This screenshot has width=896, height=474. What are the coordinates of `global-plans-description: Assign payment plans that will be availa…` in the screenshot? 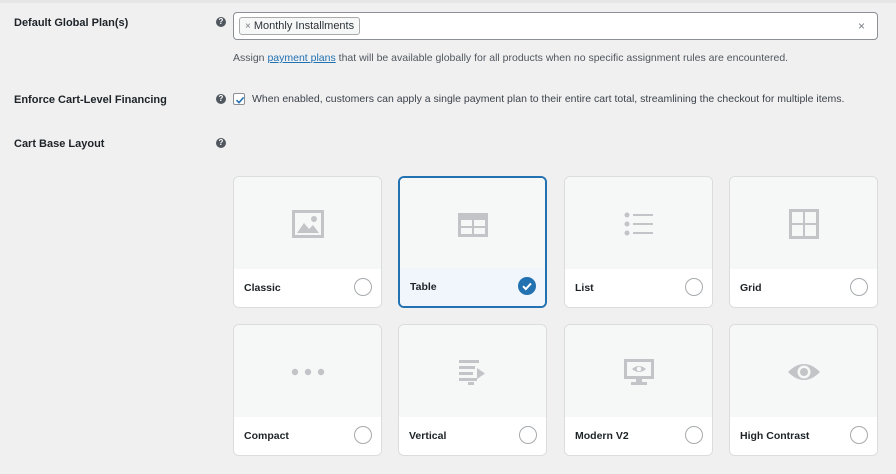 It's located at (510, 58).